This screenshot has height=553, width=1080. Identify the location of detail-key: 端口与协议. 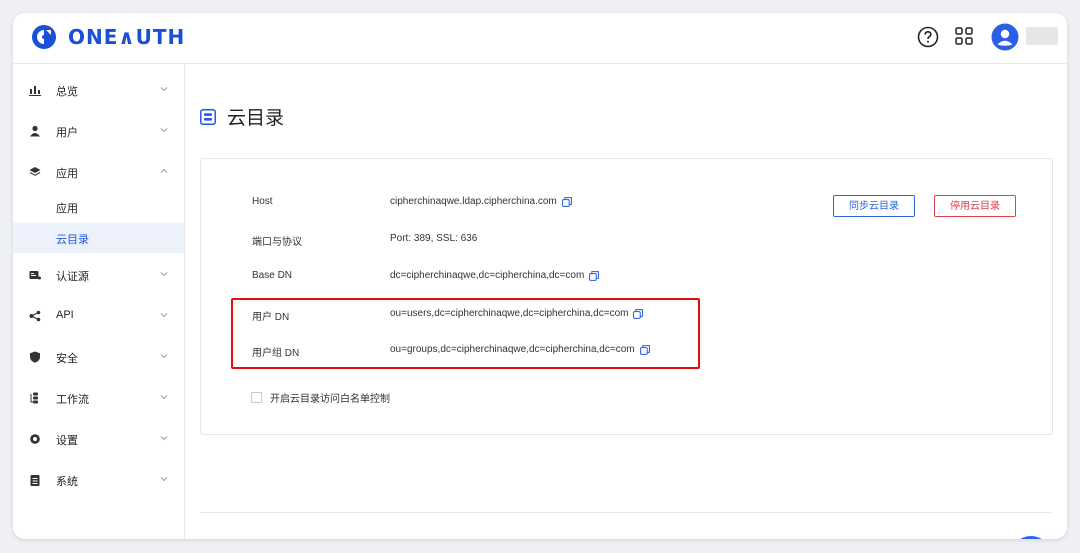
(277, 242).